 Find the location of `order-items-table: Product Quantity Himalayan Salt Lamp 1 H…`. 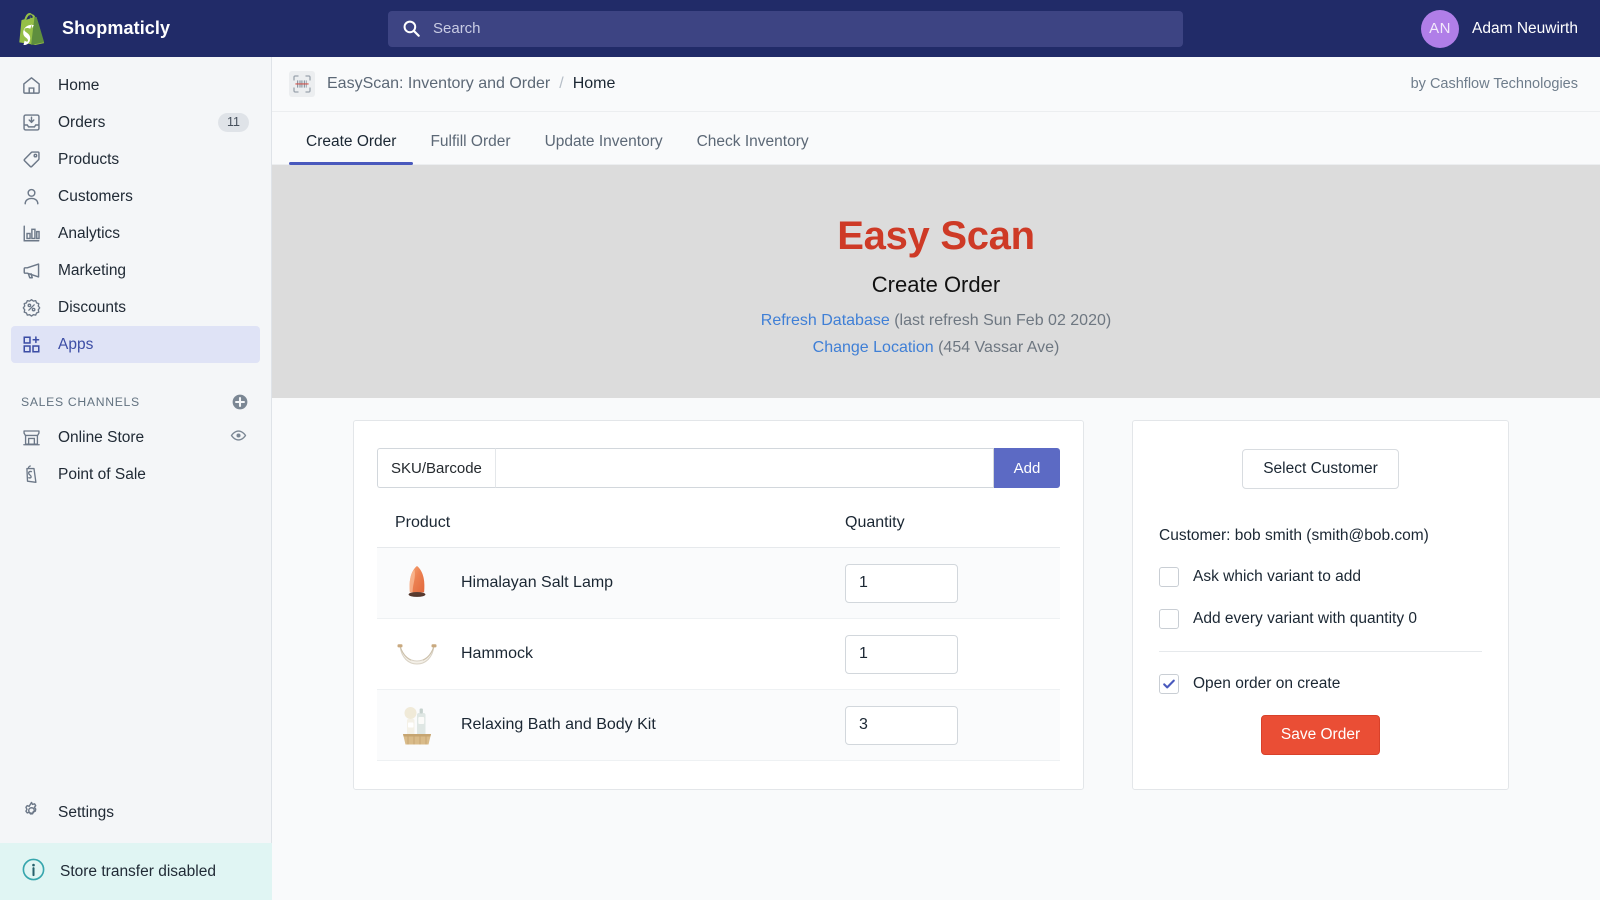

order-items-table: Product Quantity Himalayan Salt Lamp 1 H… is located at coordinates (718, 637).